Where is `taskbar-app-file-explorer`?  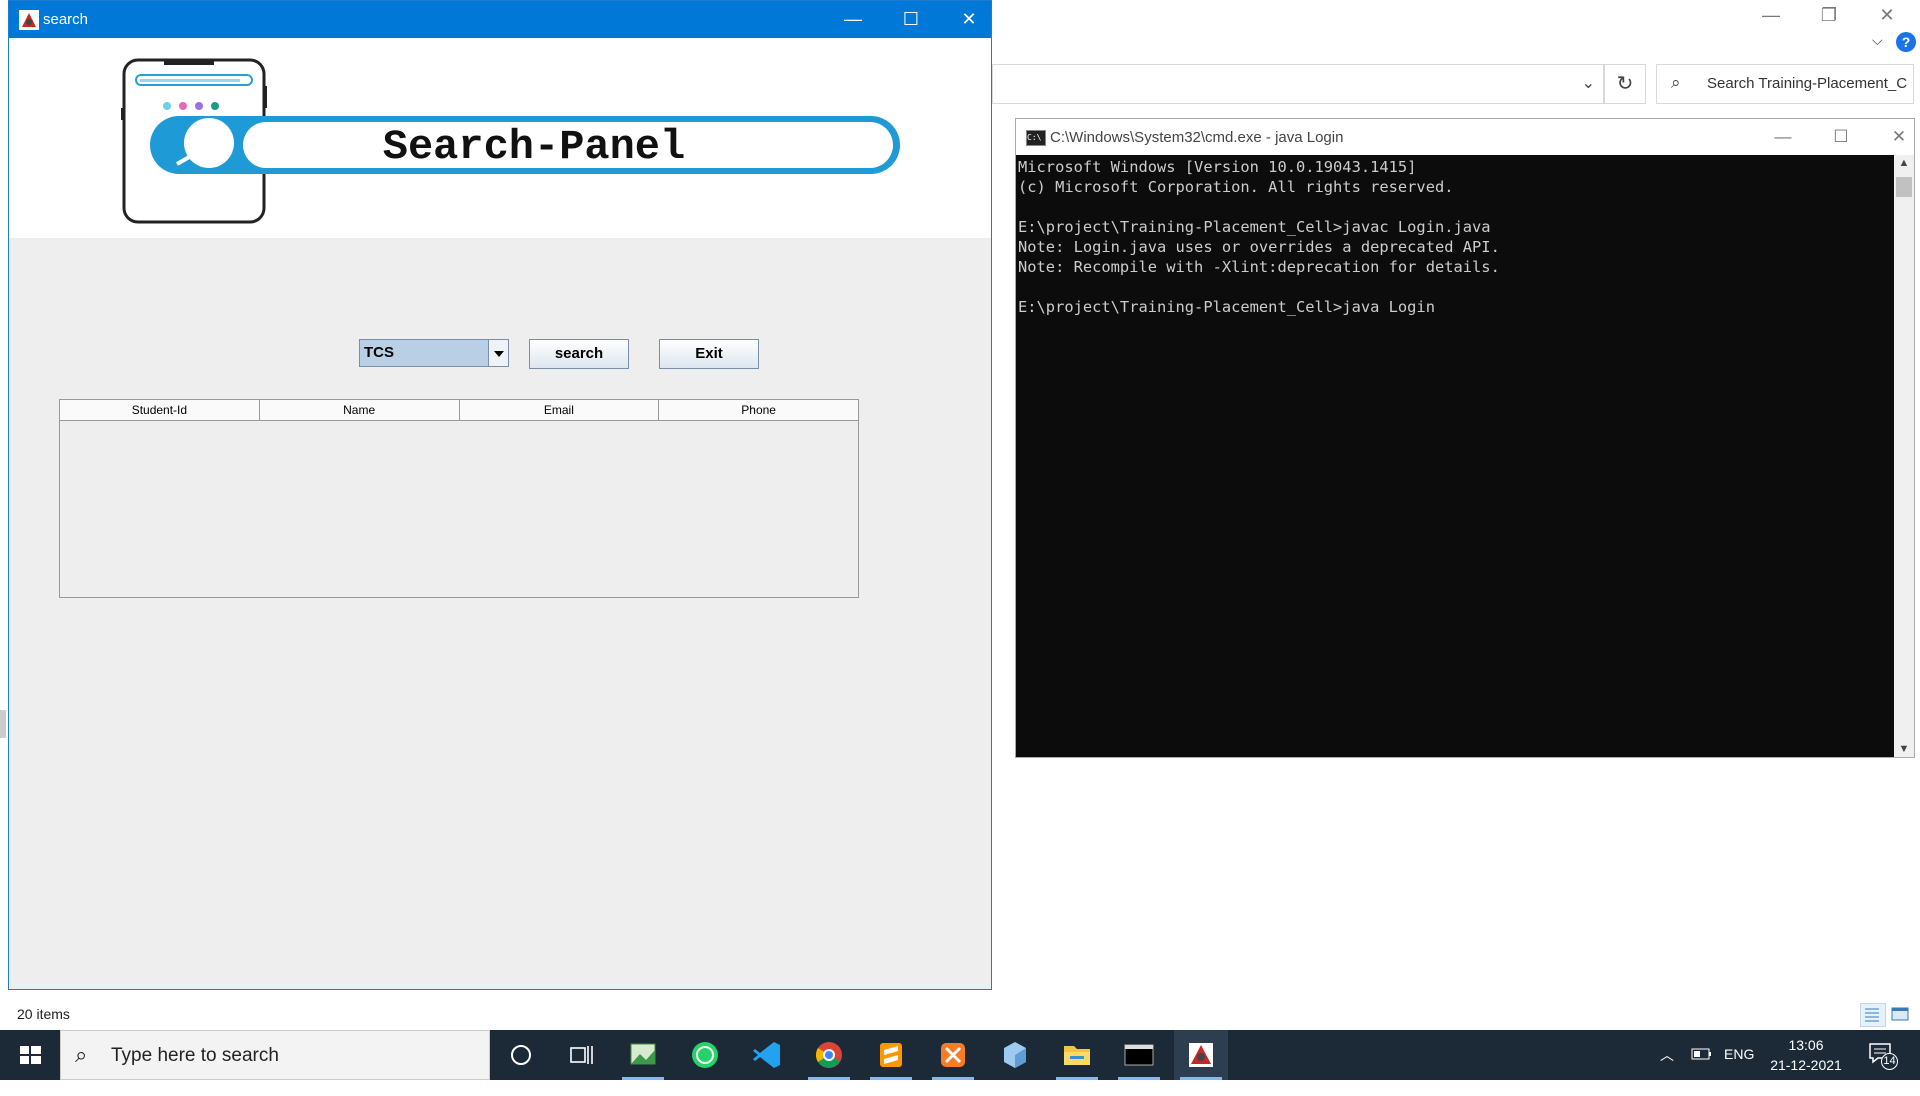 taskbar-app-file-explorer is located at coordinates (1077, 1055).